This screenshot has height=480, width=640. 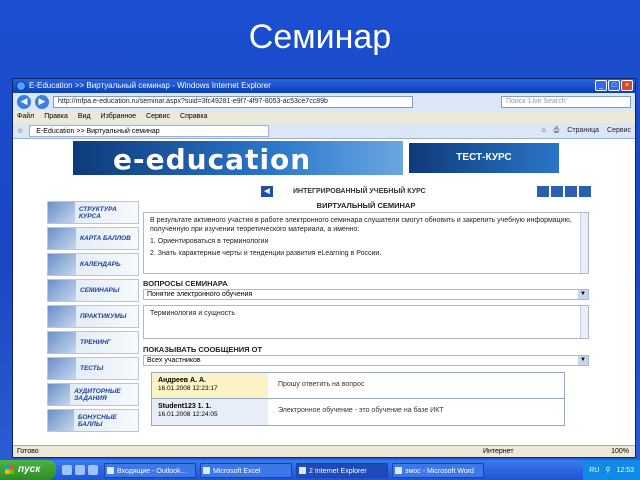 What do you see at coordinates (185, 283) in the screenshot?
I see `questions-label: ВОПРОСЫ СЕМИНАРА` at bounding box center [185, 283].